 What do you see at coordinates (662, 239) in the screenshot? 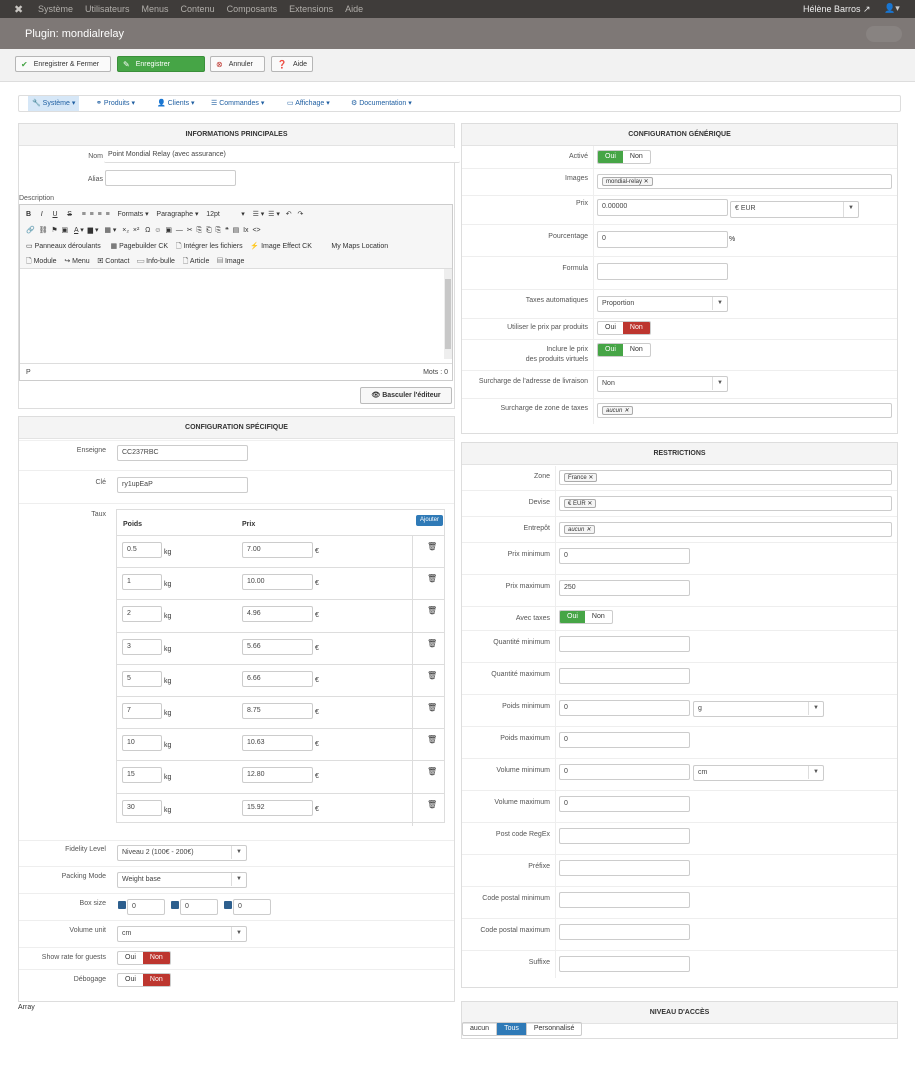
I see `pct-input: 0` at bounding box center [662, 239].